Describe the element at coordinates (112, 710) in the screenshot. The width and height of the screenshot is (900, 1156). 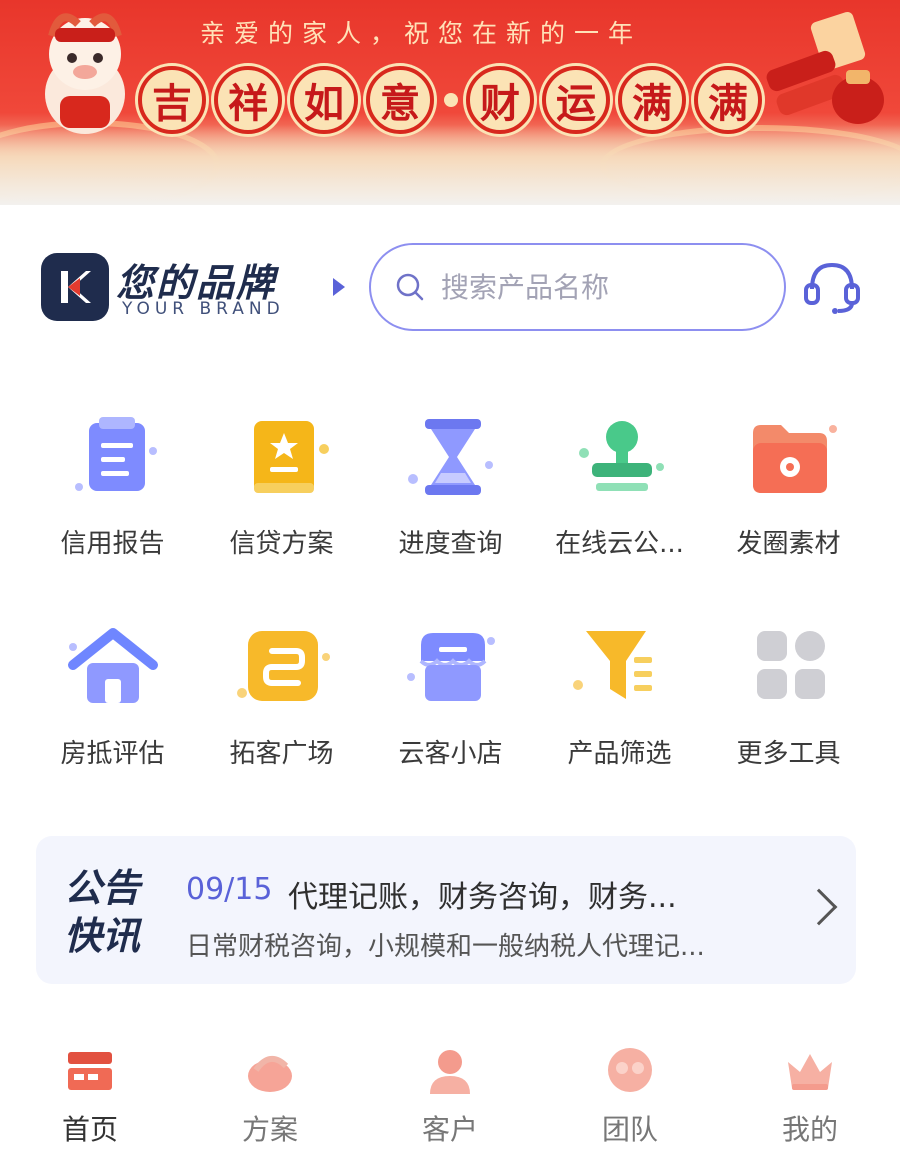
I see `tool-property-valuation: 房抵评估` at that location.